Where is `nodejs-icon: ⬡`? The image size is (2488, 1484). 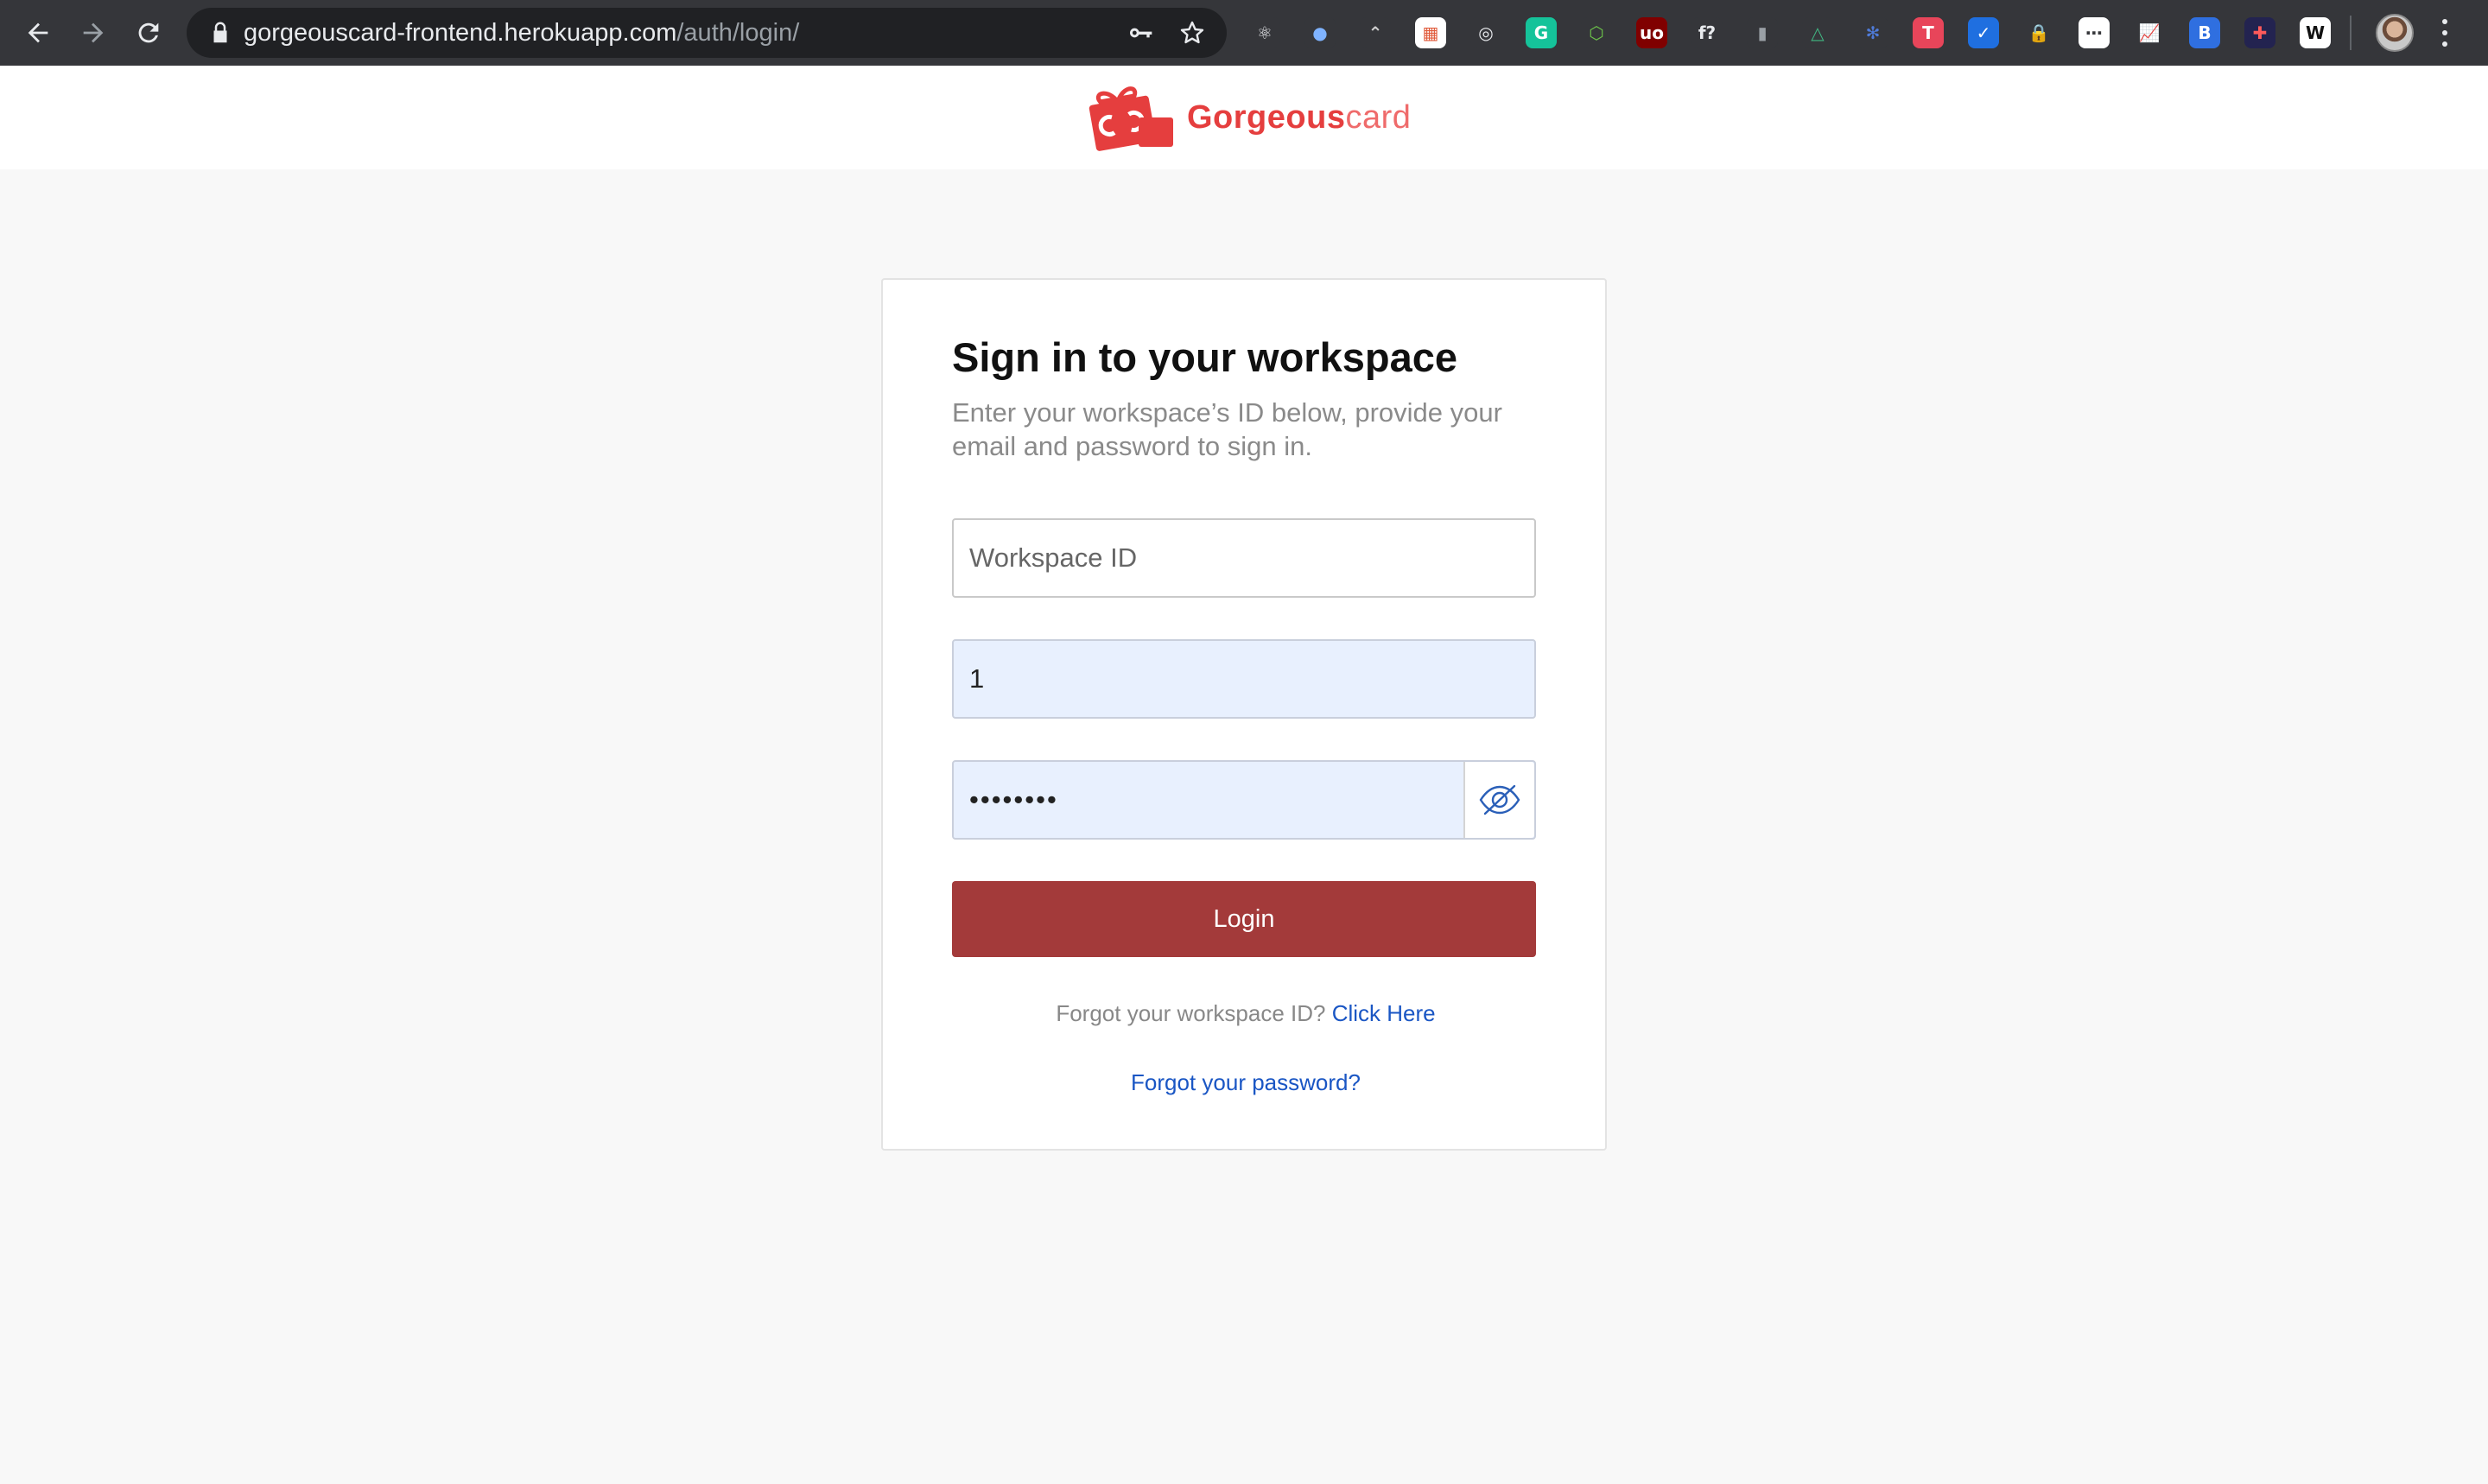 nodejs-icon: ⬡ is located at coordinates (1596, 32).